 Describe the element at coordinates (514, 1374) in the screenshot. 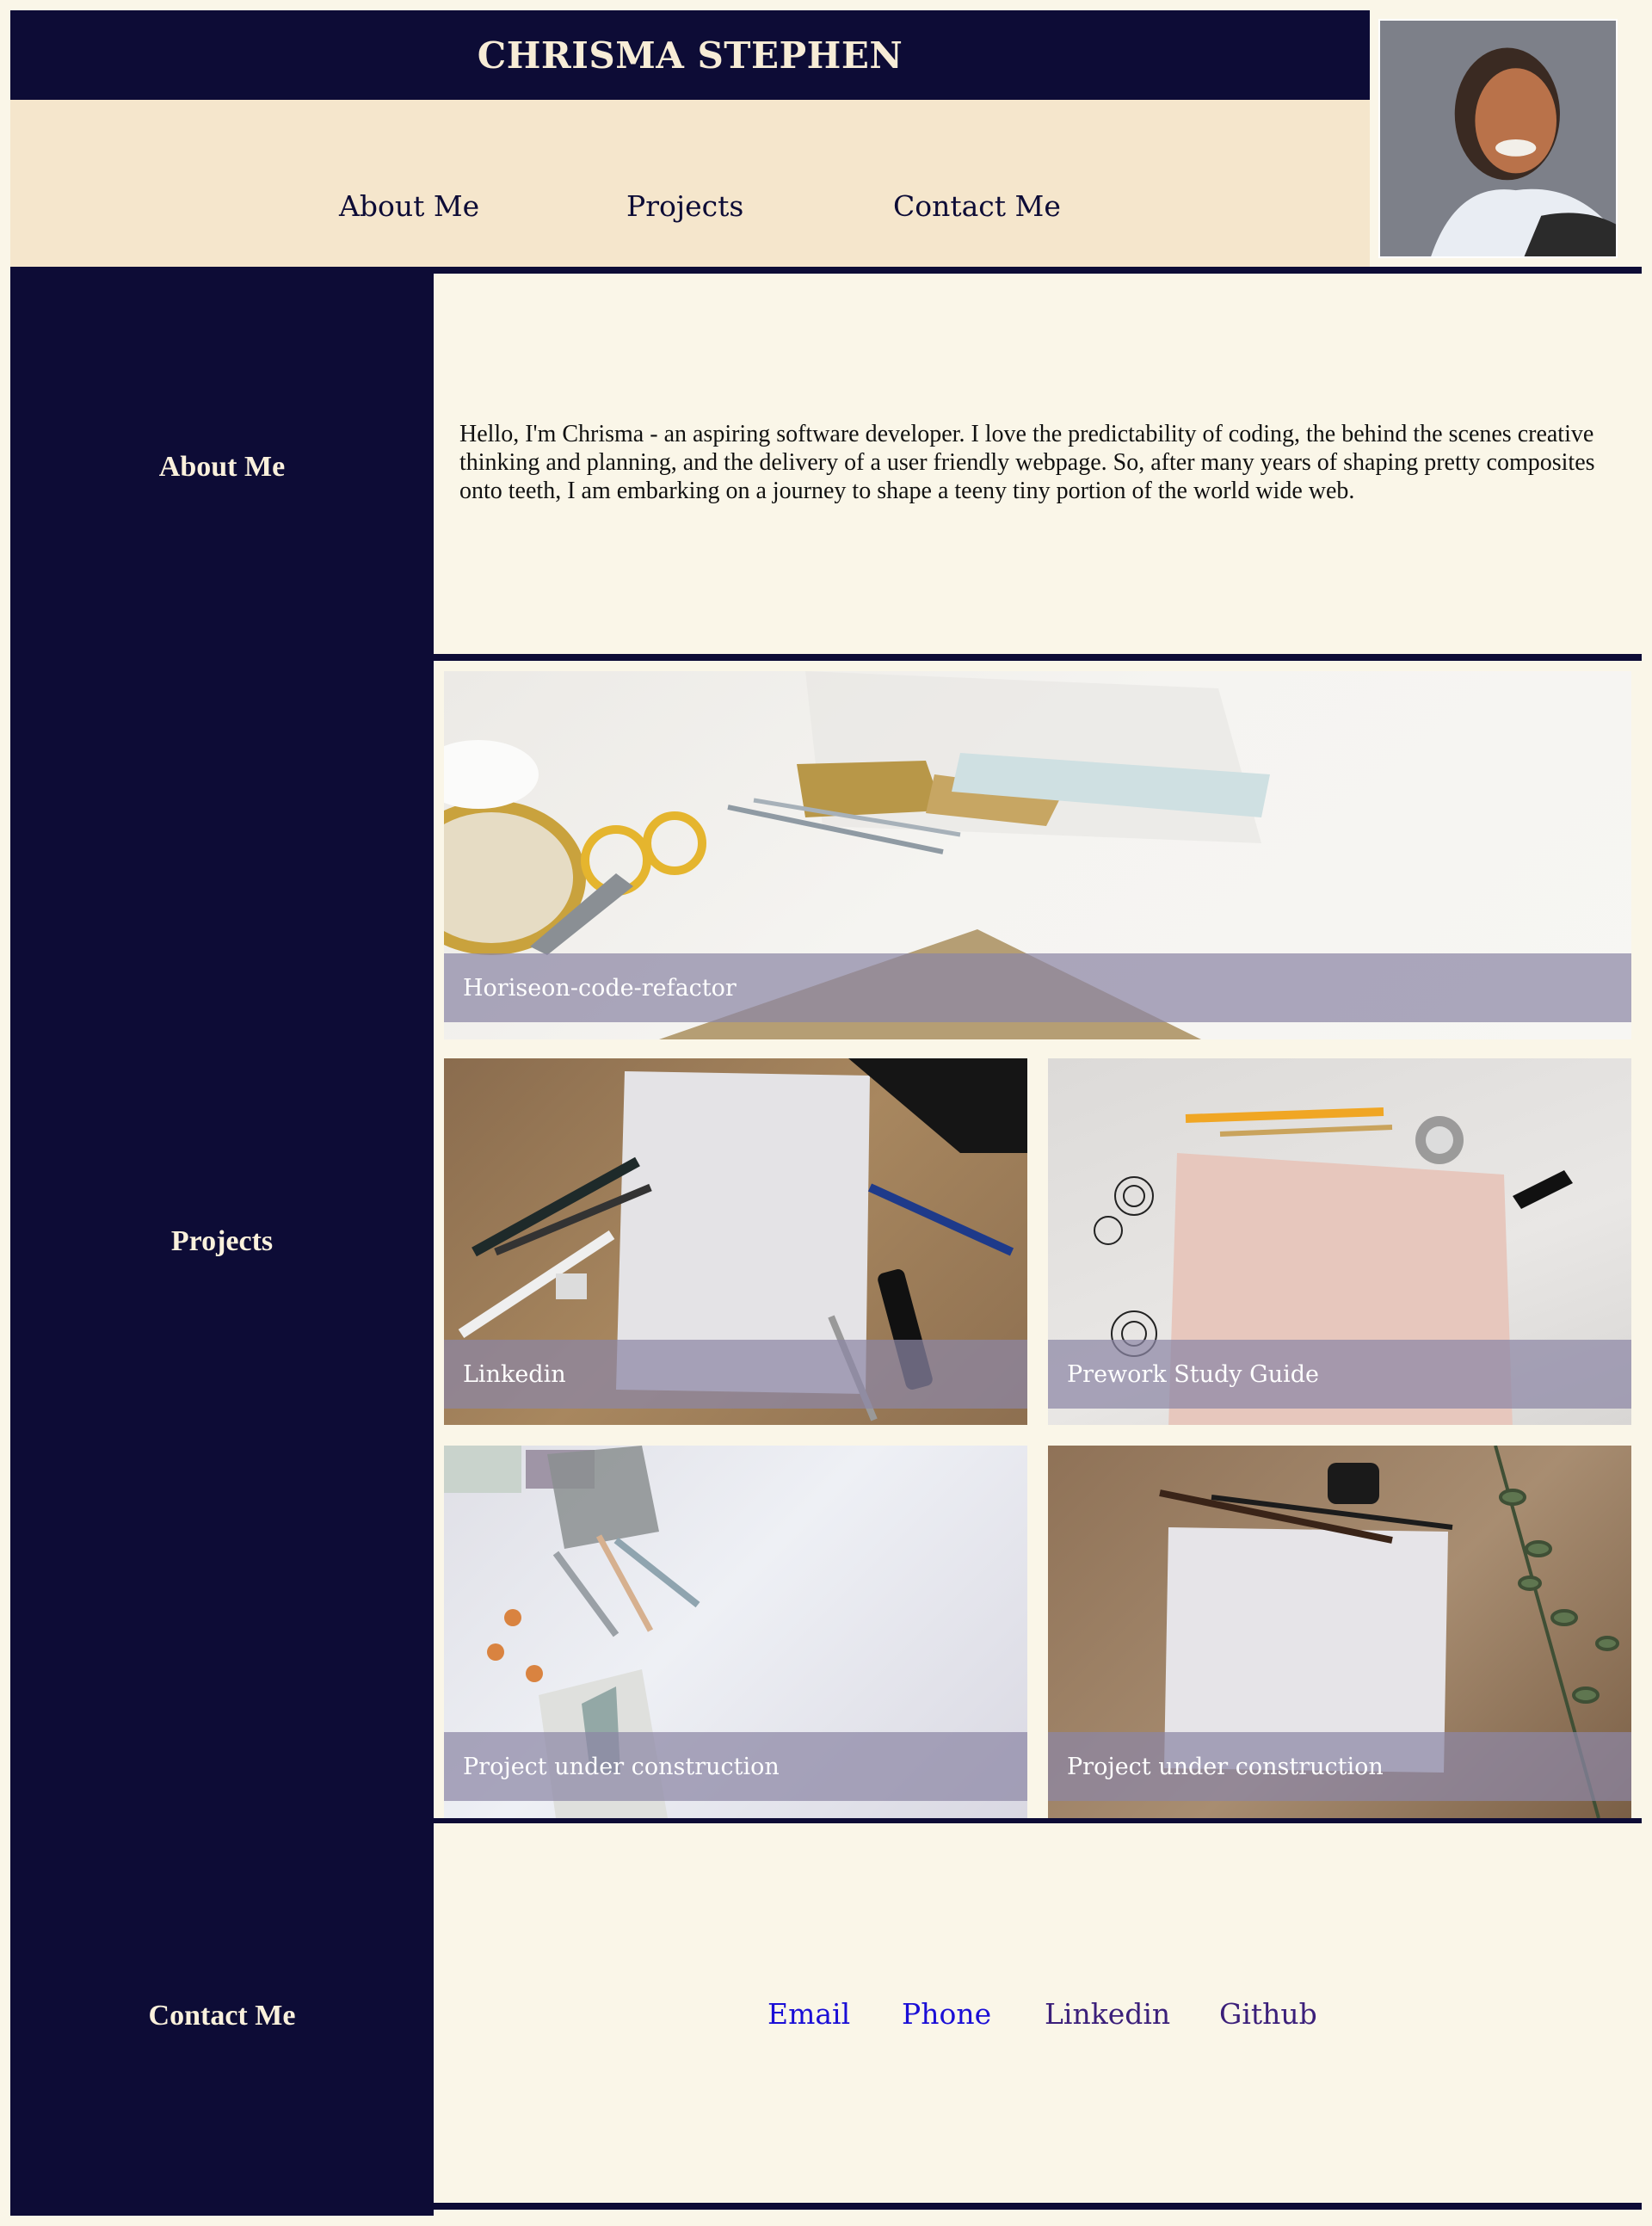

I see `project-title: Linkedin` at that location.